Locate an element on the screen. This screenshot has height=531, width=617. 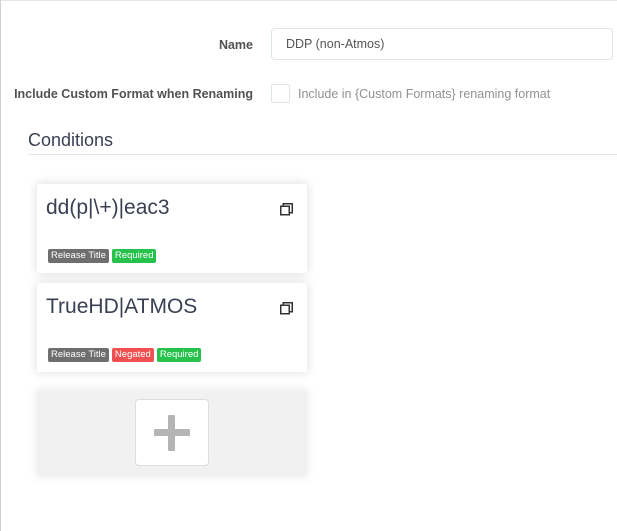
negated-badge: Negated is located at coordinates (132, 355).